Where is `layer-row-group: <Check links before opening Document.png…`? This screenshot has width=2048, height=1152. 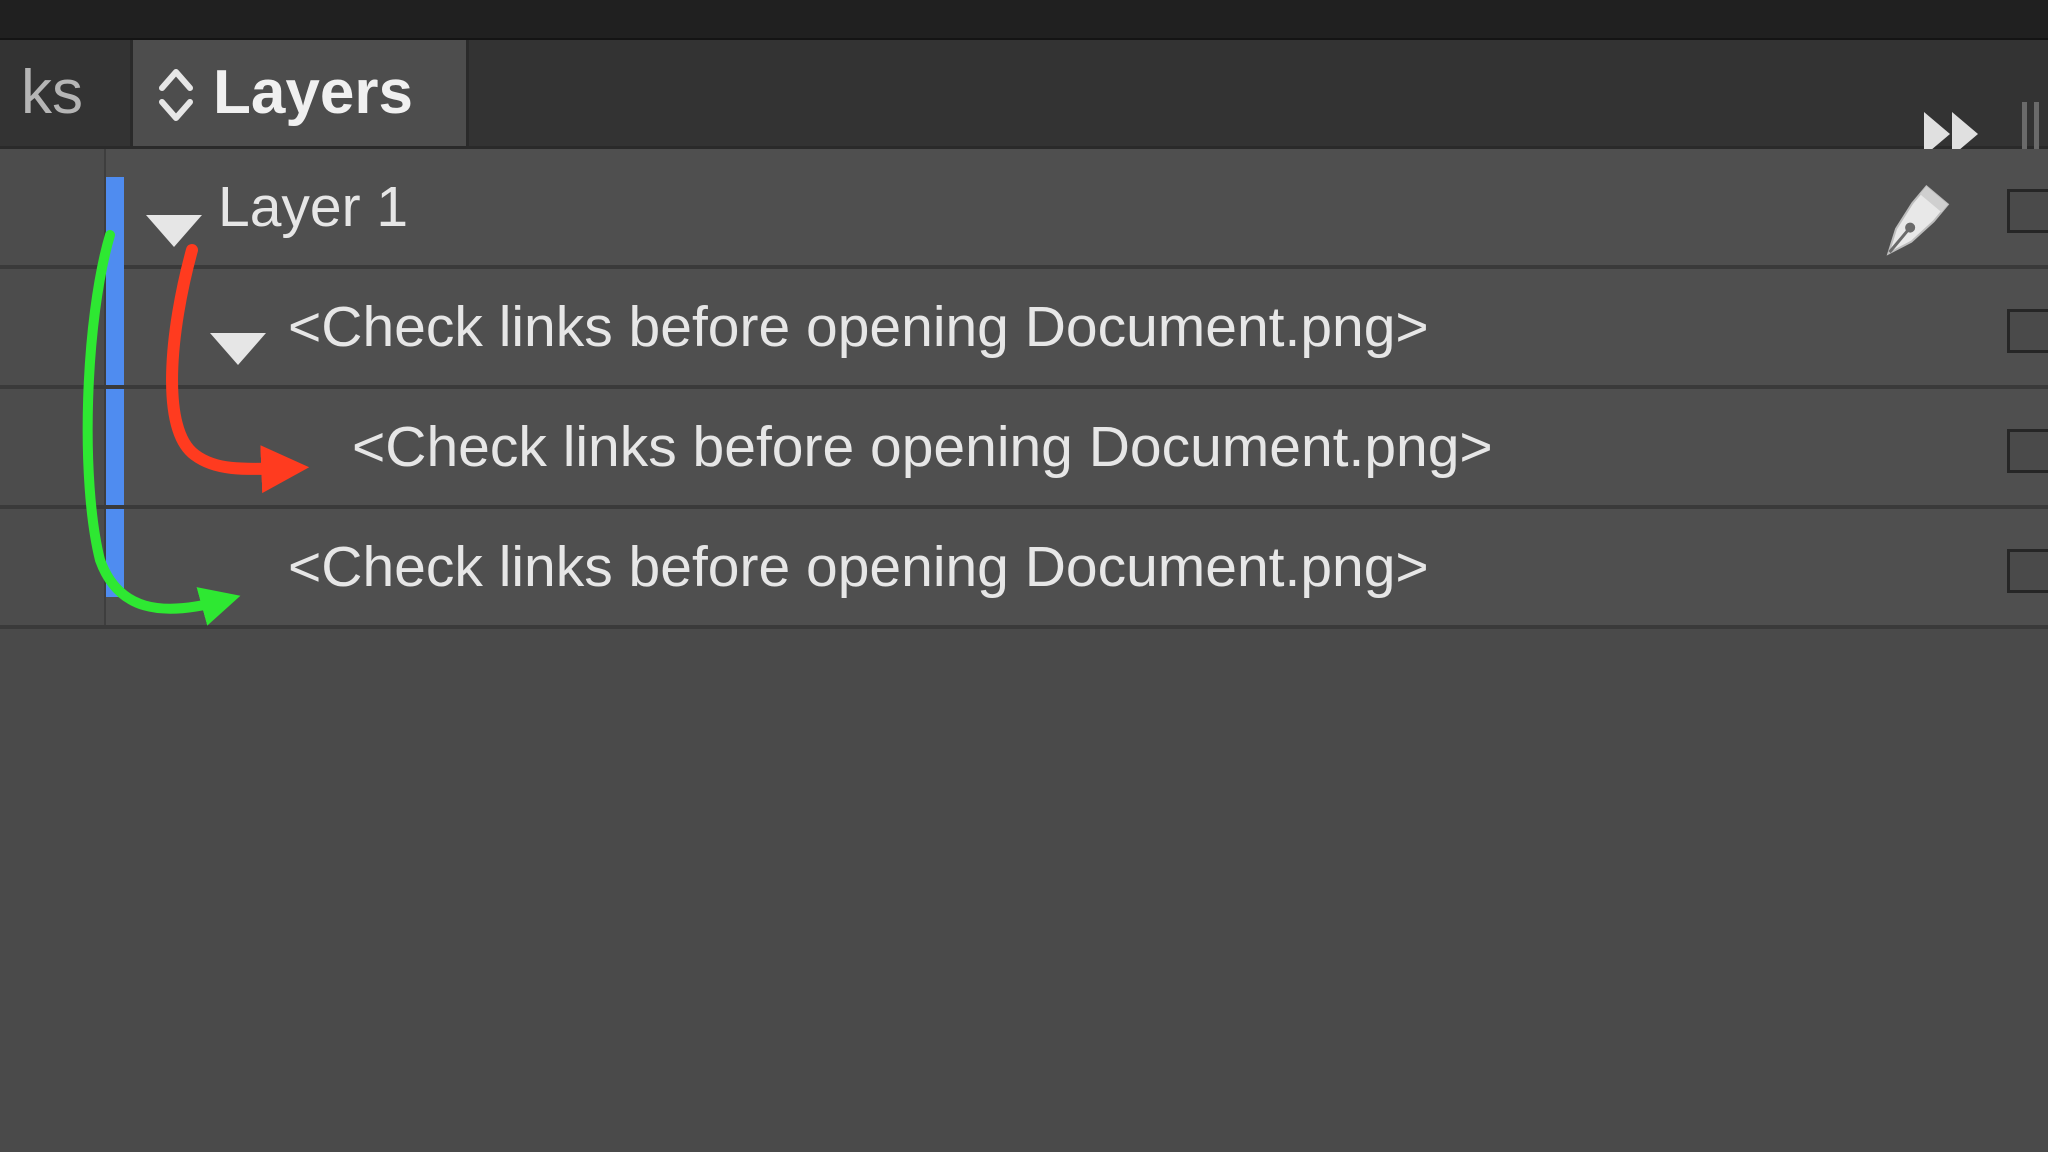
layer-row-group: <Check links before opening Document.png… is located at coordinates (1024, 329).